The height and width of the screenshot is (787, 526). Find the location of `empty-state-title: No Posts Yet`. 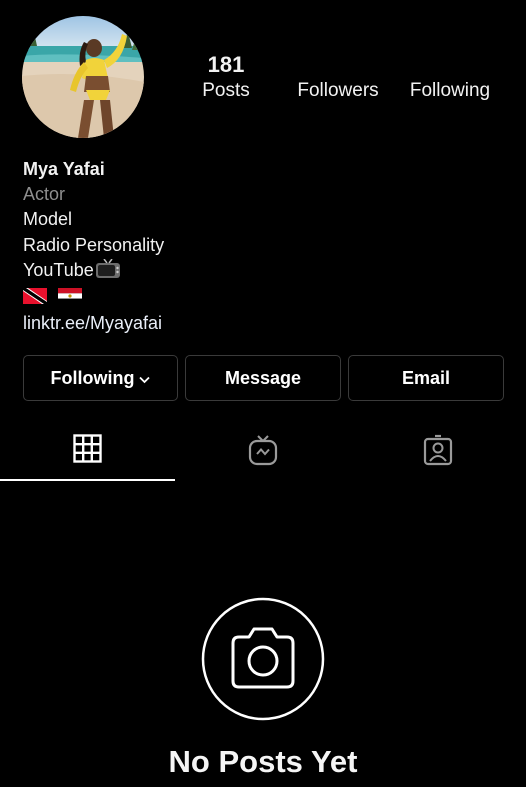

empty-state-title: No Posts Yet is located at coordinates (263, 761).